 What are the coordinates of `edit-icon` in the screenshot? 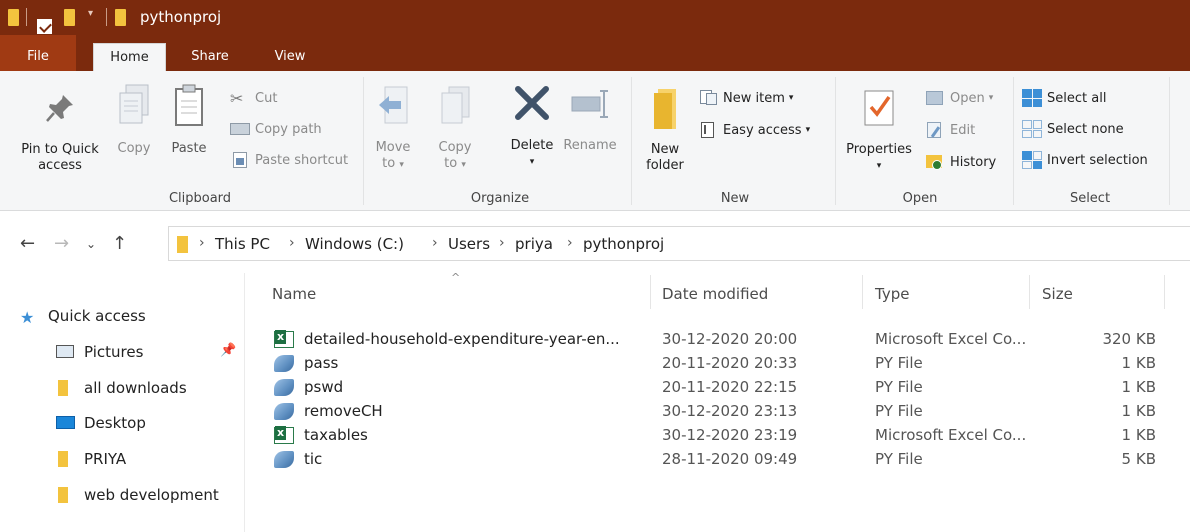 It's located at (935, 130).